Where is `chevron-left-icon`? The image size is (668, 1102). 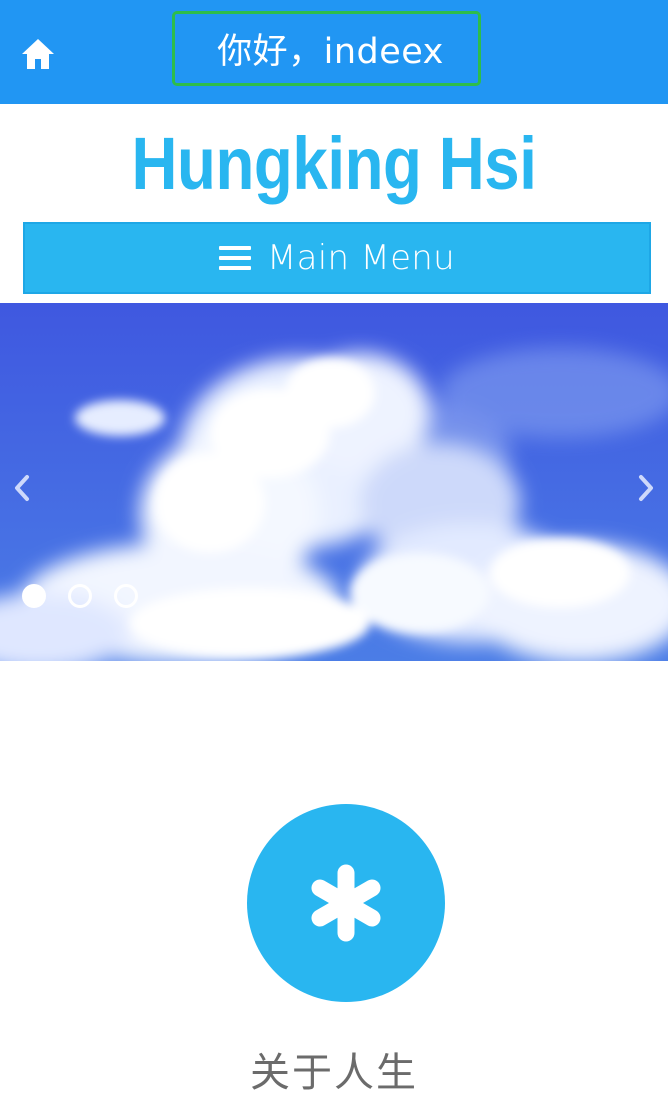 chevron-left-icon is located at coordinates (22, 488).